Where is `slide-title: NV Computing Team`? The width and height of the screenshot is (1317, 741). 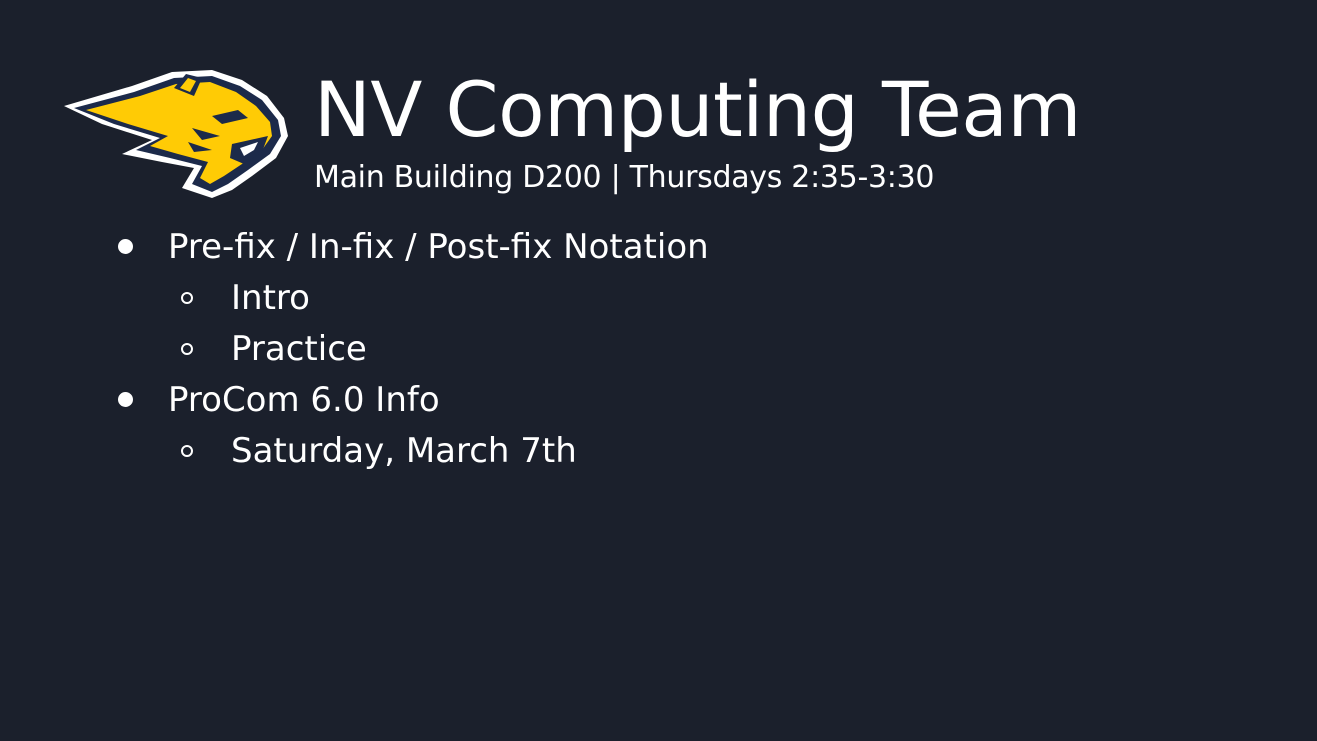
slide-title: NV Computing Team is located at coordinates (697, 109).